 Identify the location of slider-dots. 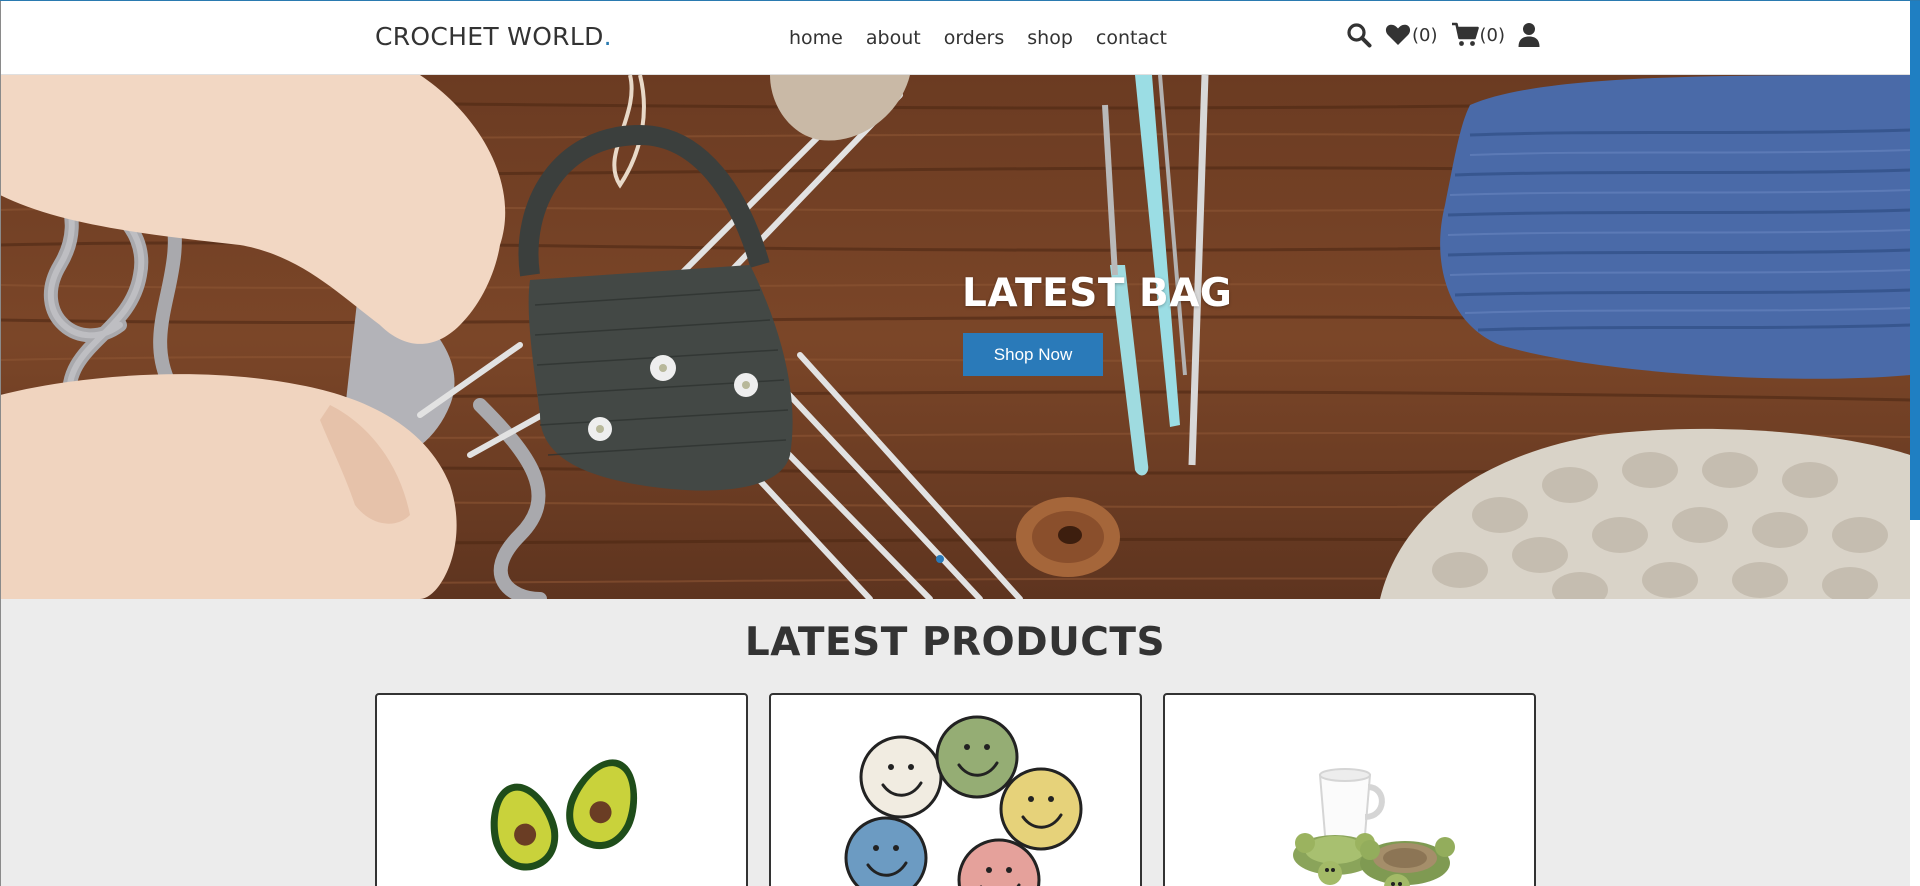
(940, 559).